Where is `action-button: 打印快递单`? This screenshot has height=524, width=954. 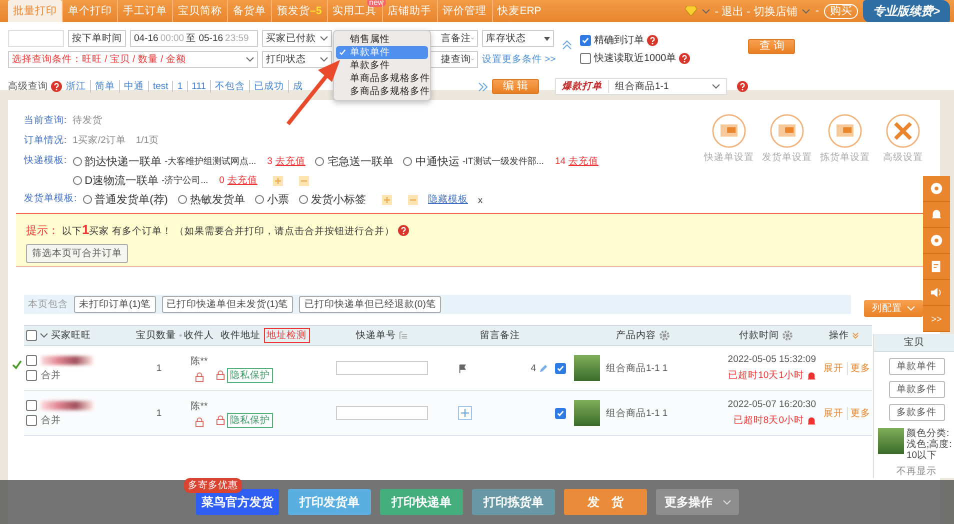 action-button: 打印快递单 is located at coordinates (421, 502).